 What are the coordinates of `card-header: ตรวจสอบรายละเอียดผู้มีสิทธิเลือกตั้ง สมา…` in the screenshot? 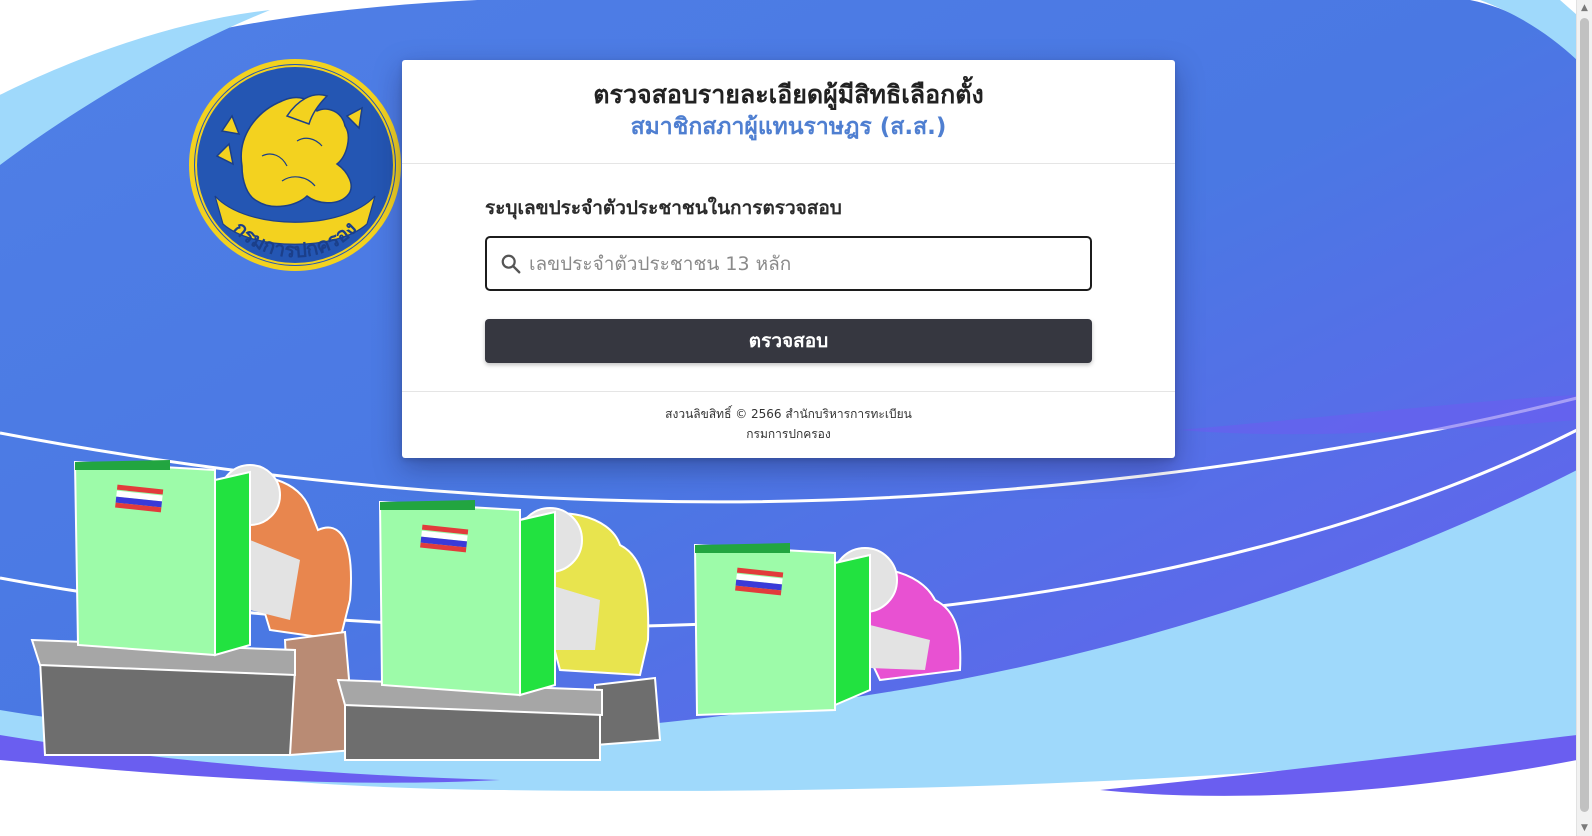 It's located at (788, 112).